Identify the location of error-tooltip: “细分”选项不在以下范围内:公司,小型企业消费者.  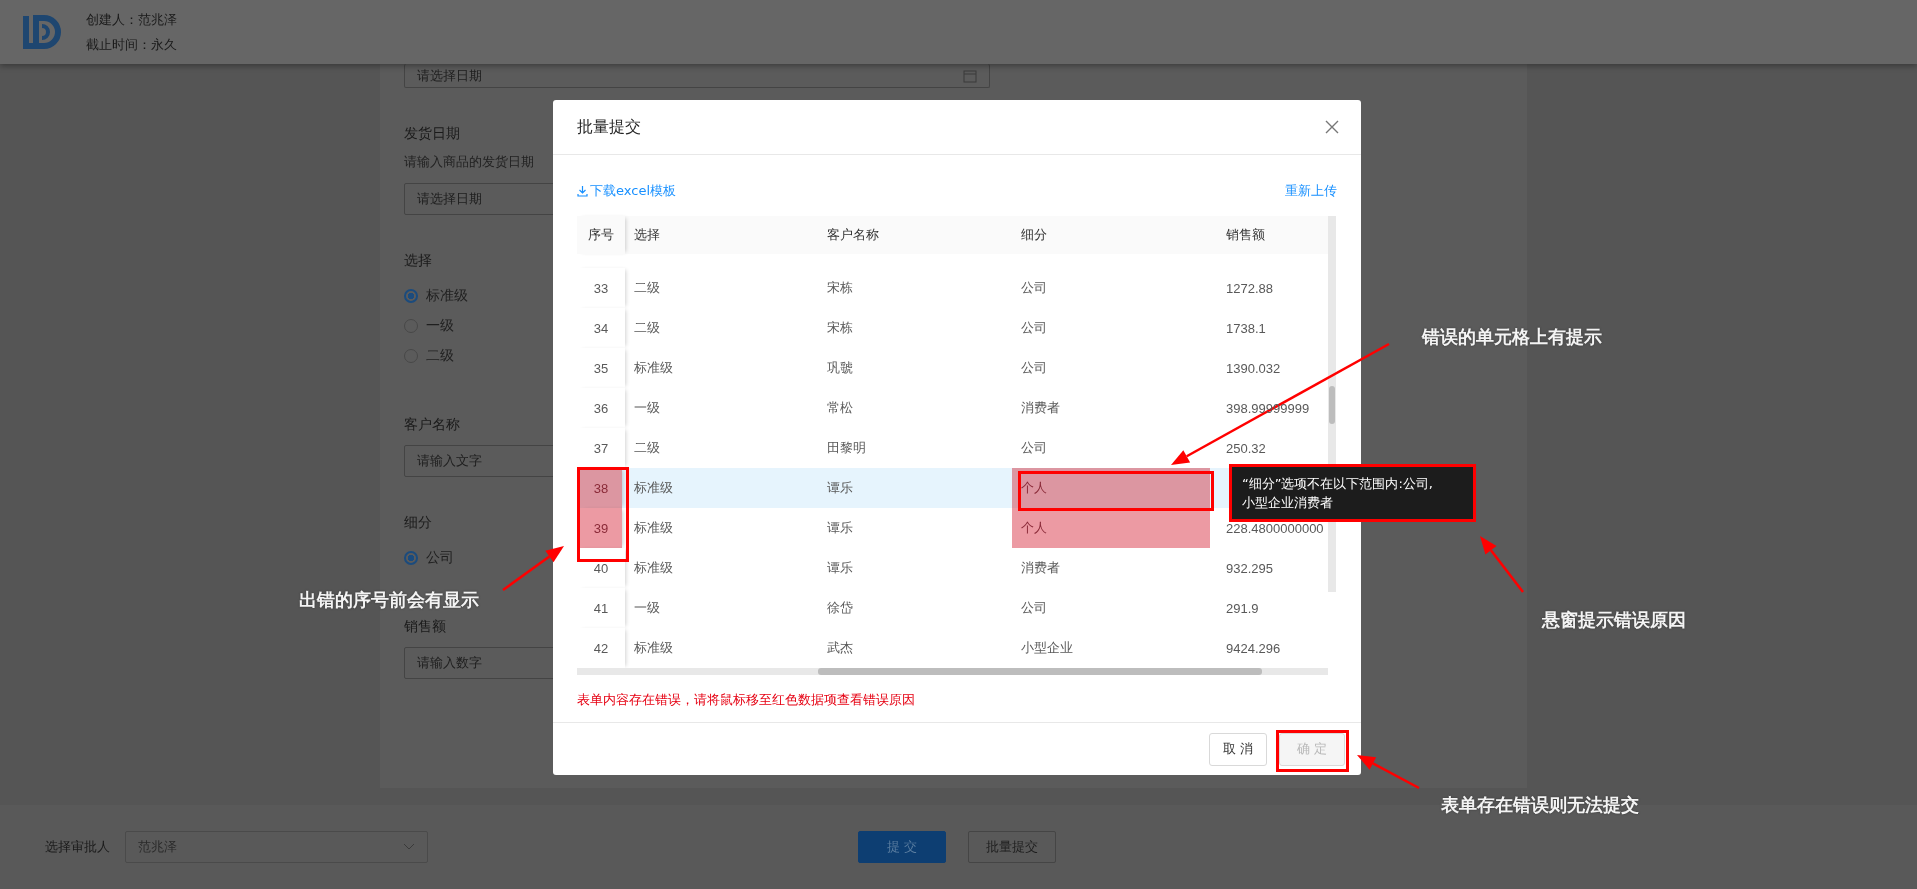
(1352, 493).